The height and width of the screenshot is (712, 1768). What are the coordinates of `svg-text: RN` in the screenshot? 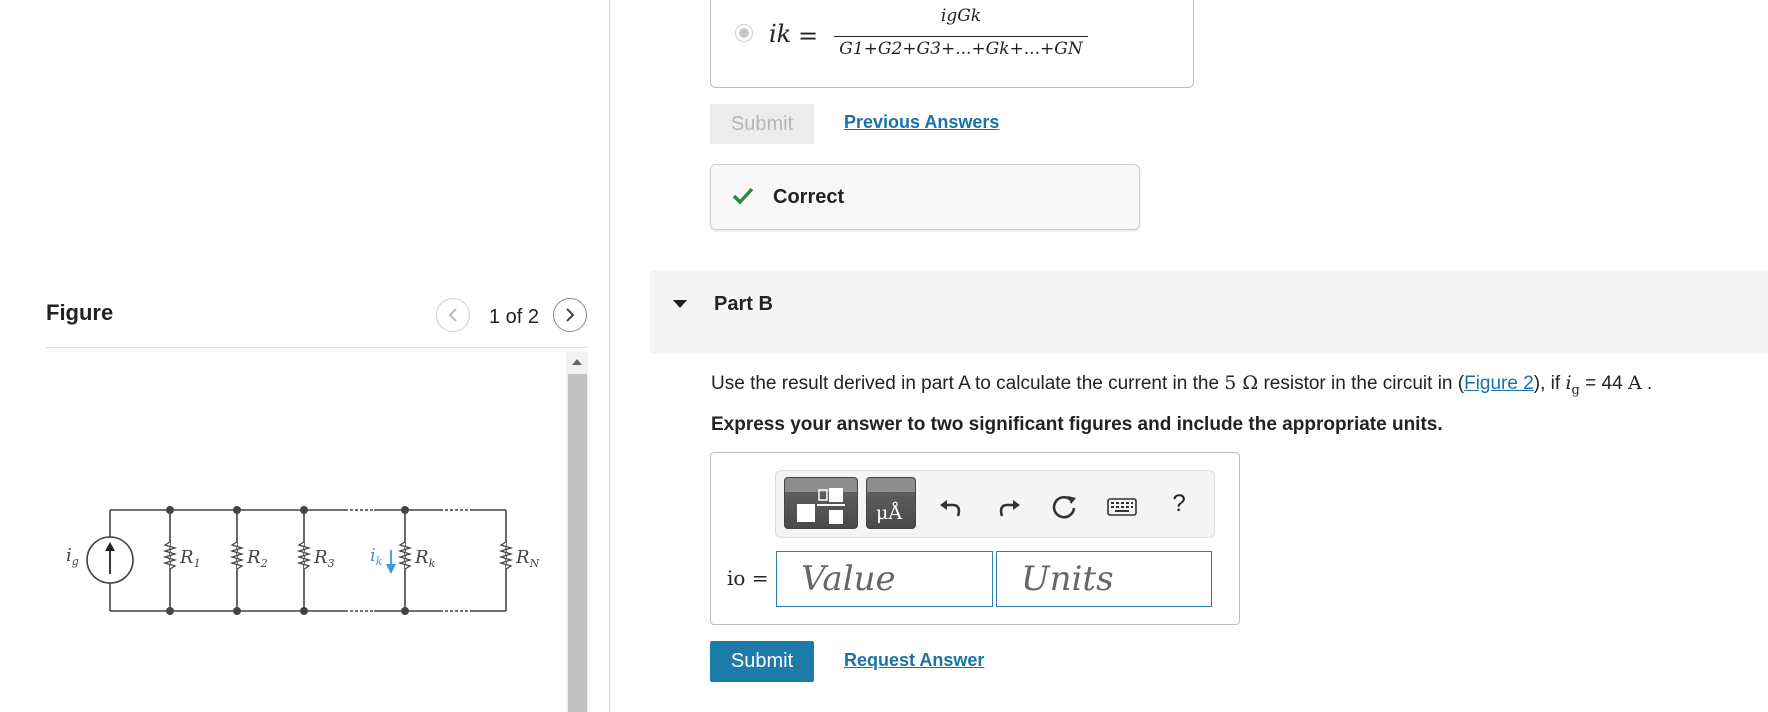 It's located at (527, 558).